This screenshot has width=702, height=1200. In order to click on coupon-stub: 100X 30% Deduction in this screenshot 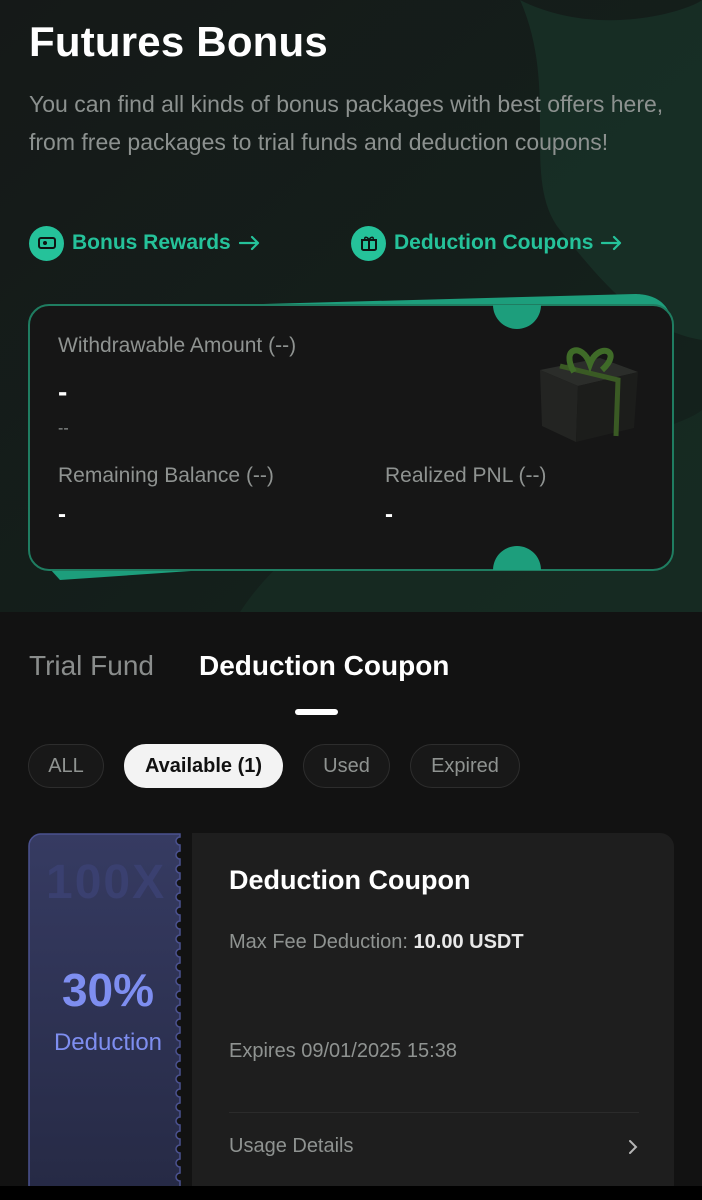, I will do `click(108, 1013)`.